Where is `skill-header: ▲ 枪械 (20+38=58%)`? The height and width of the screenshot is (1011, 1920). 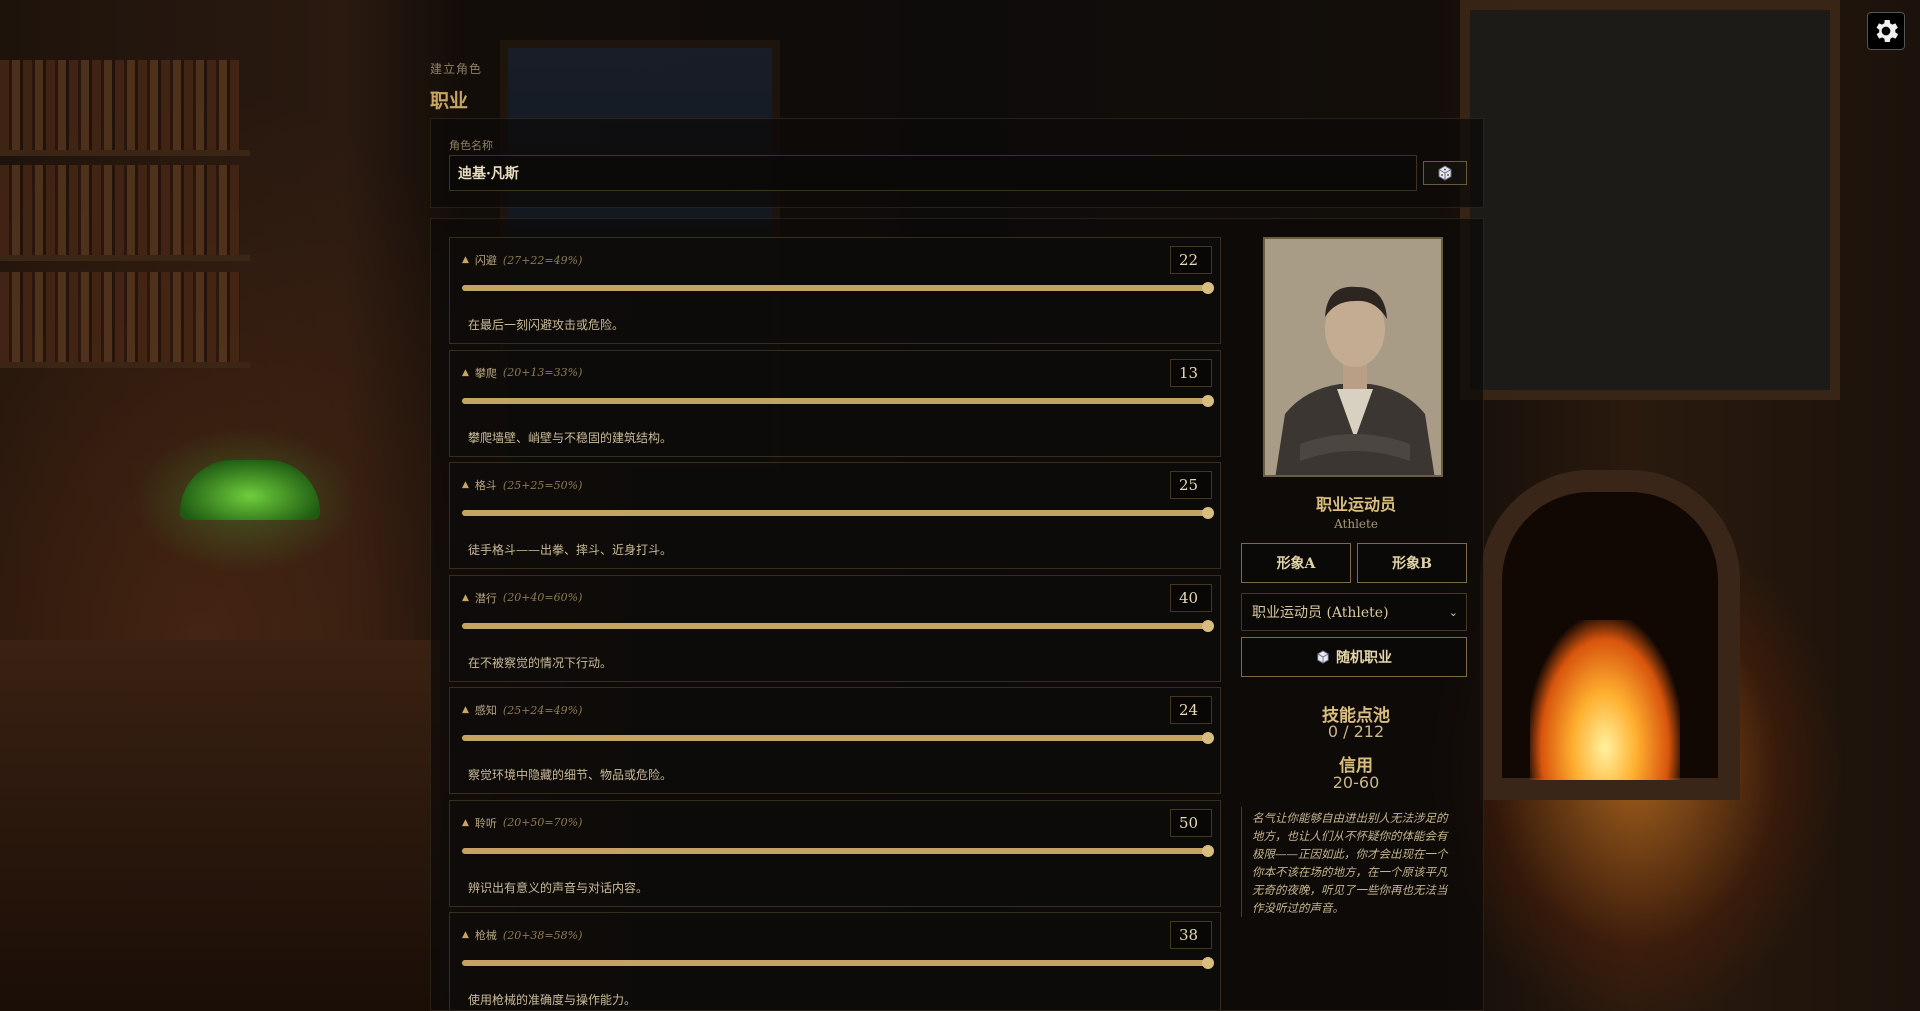 skill-header: ▲ 枪械 (20+38=58%) is located at coordinates (522, 935).